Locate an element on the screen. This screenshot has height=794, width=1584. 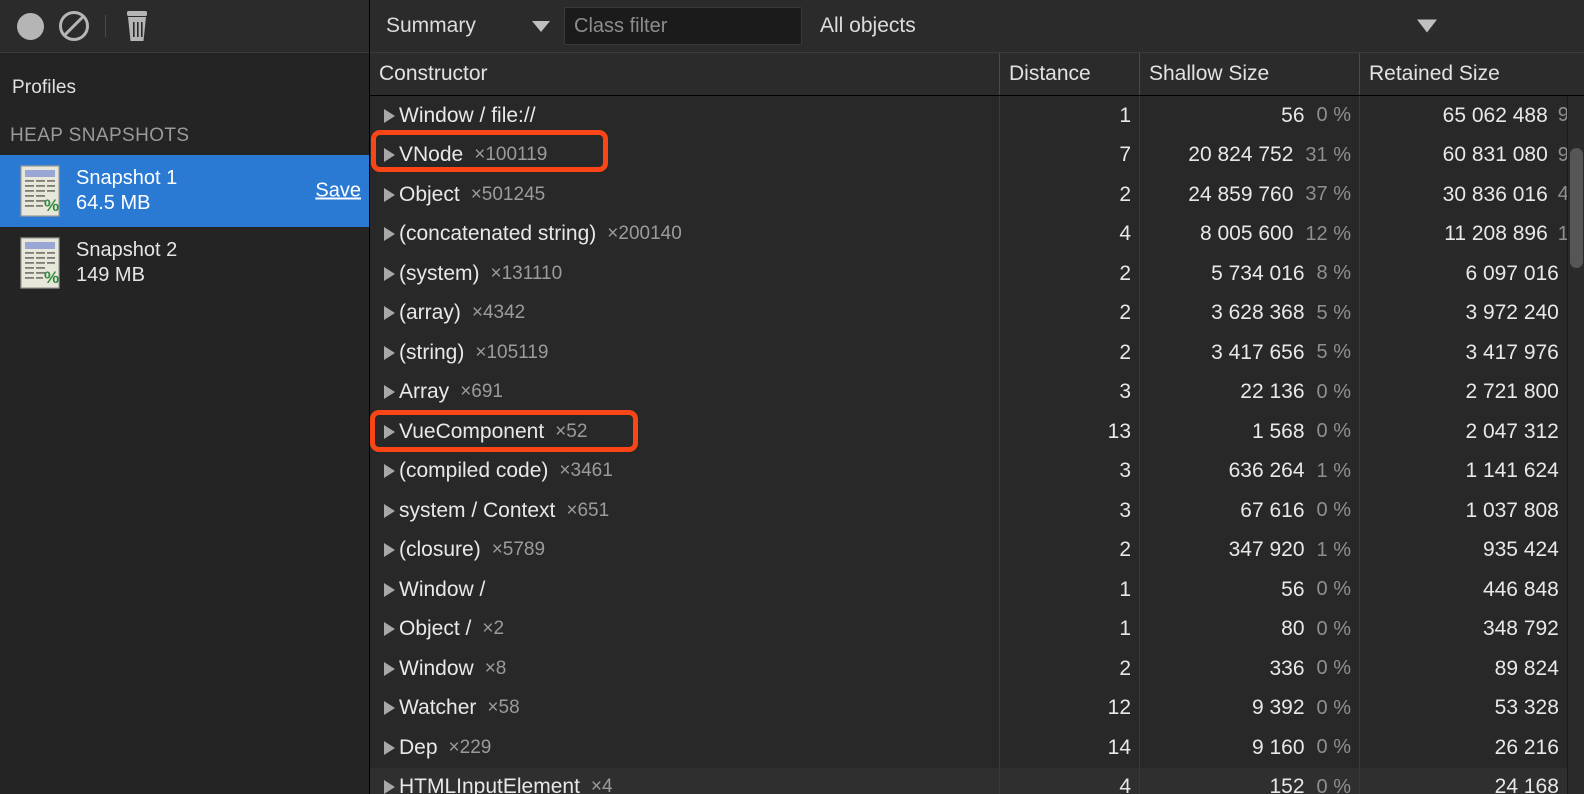
cell-retained-size: 3 417 9765 is located at coordinates (1472, 353).